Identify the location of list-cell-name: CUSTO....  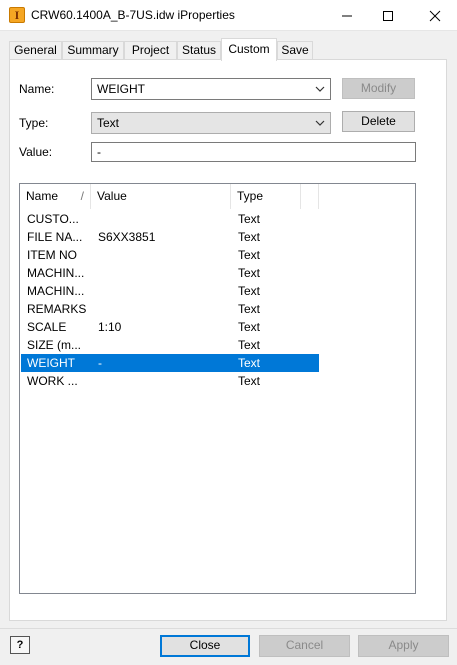
(53, 219).